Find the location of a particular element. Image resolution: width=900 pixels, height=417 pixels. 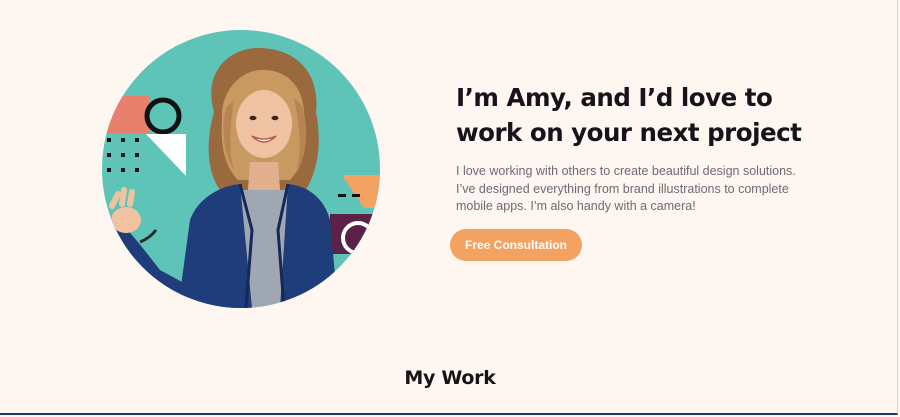

my-work-title: My Work is located at coordinates (450, 378).